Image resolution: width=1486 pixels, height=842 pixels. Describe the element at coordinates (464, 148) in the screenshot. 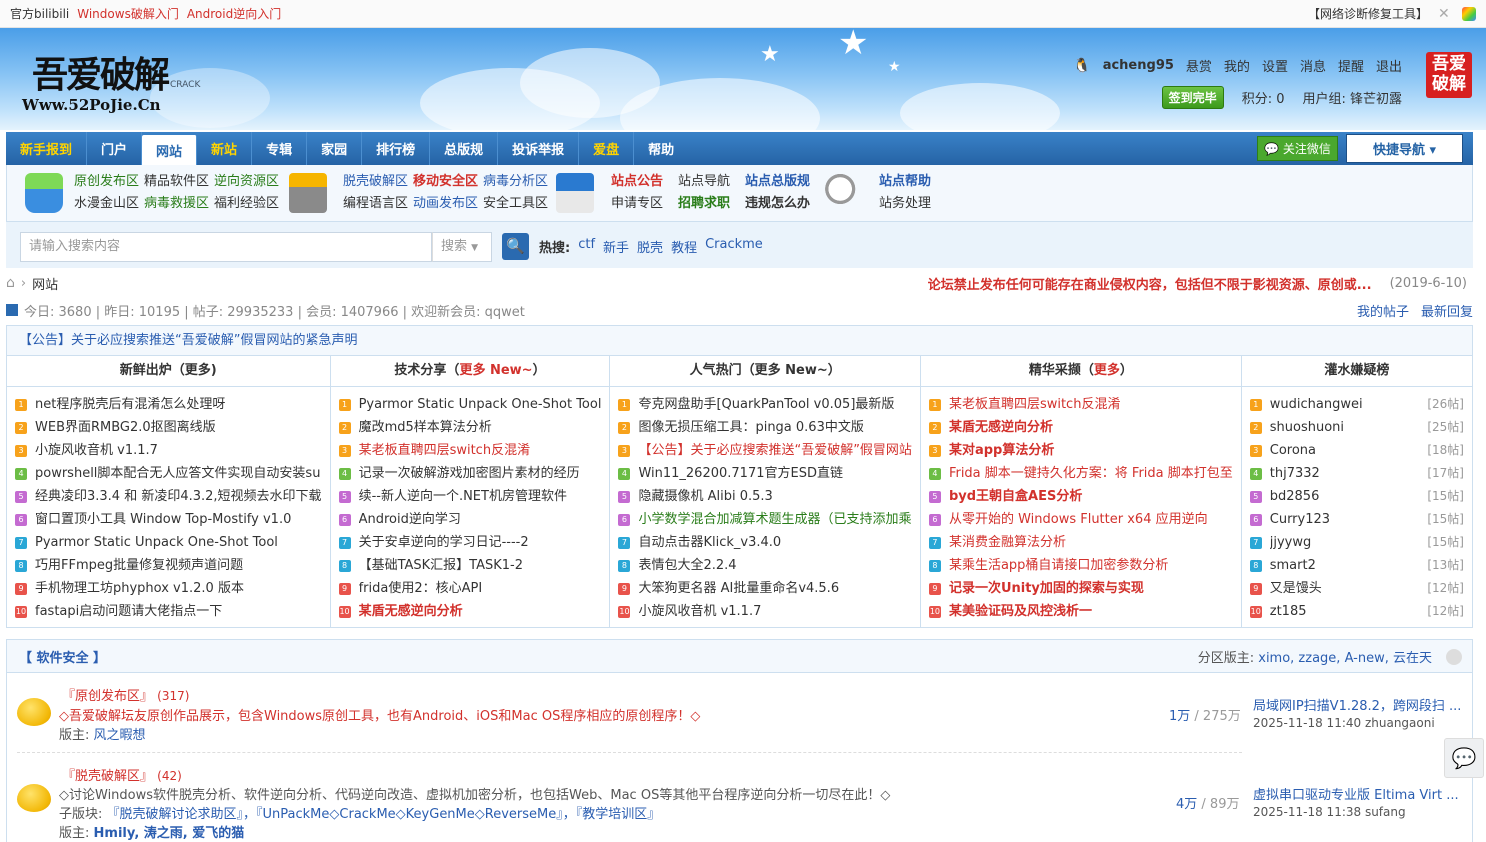

I see `nav-rules: 总版规` at that location.